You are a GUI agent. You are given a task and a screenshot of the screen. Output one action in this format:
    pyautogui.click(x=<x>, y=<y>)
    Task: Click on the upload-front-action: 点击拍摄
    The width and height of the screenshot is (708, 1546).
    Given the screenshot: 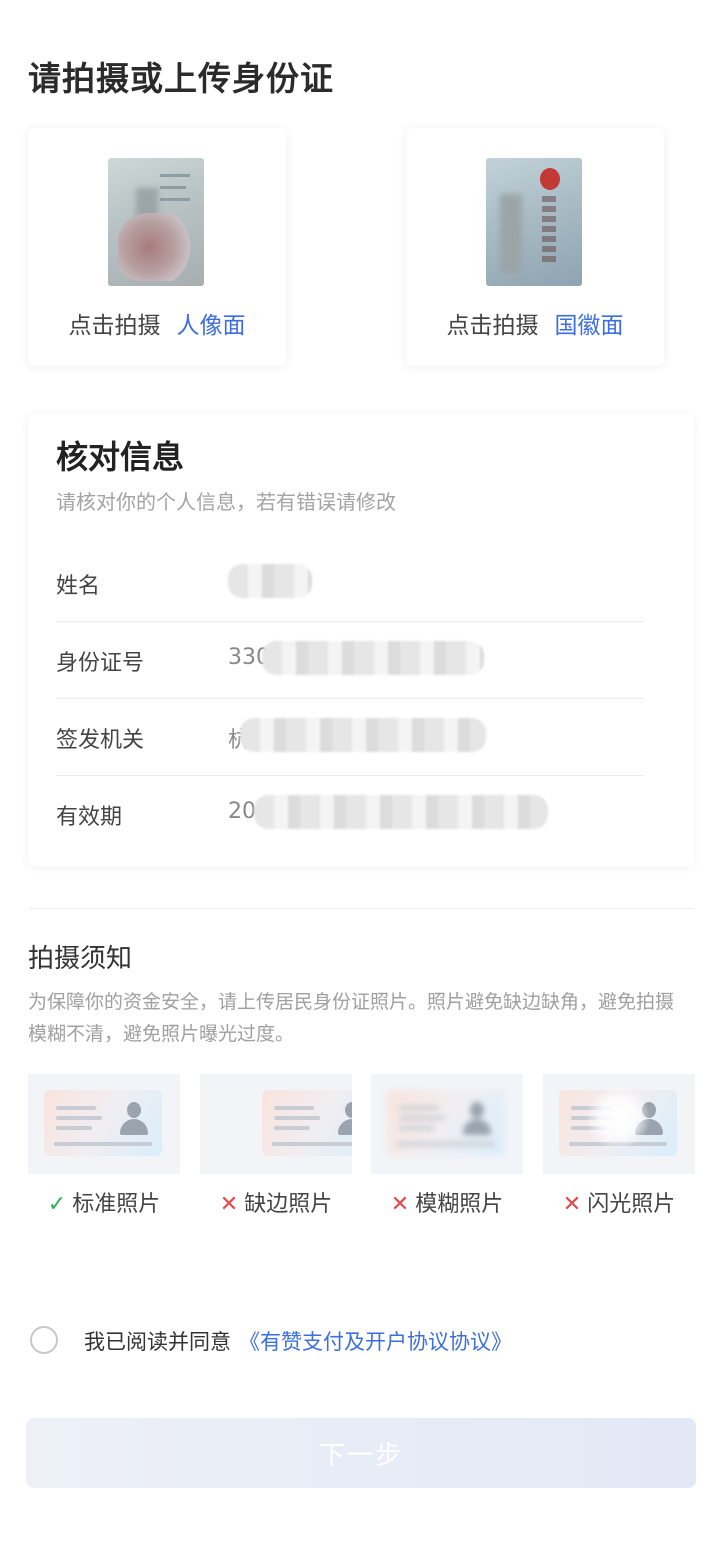 What is the action you would take?
    pyautogui.click(x=114, y=326)
    